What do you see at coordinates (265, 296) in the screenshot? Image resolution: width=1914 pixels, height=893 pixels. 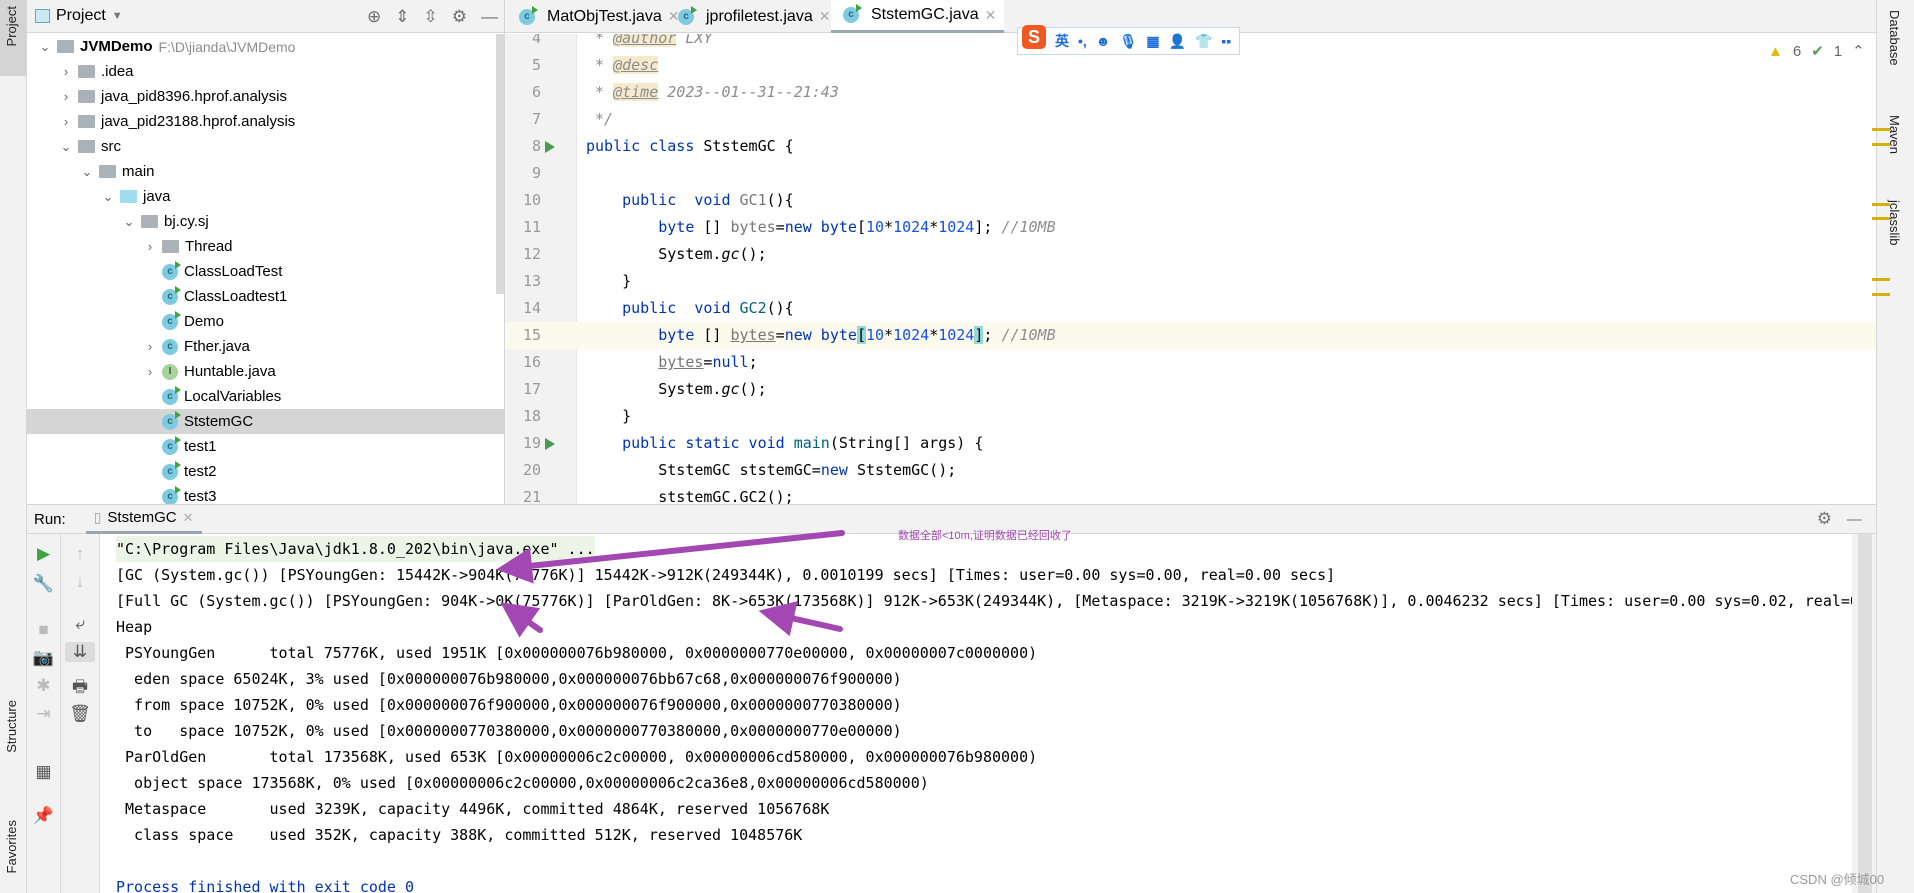 I see `tree-item: c ClassLoadtest1` at bounding box center [265, 296].